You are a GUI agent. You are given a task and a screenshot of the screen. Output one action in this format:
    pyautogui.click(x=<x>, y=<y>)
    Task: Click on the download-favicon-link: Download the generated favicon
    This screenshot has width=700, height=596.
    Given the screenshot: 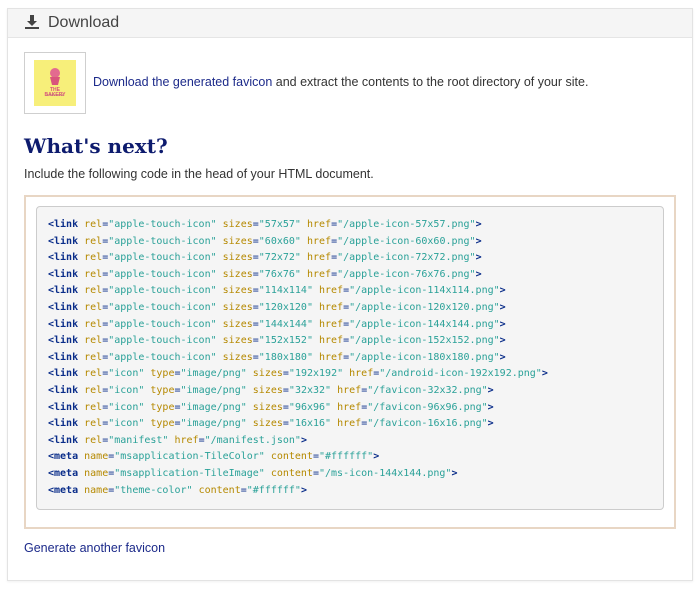 What is the action you would take?
    pyautogui.click(x=182, y=82)
    